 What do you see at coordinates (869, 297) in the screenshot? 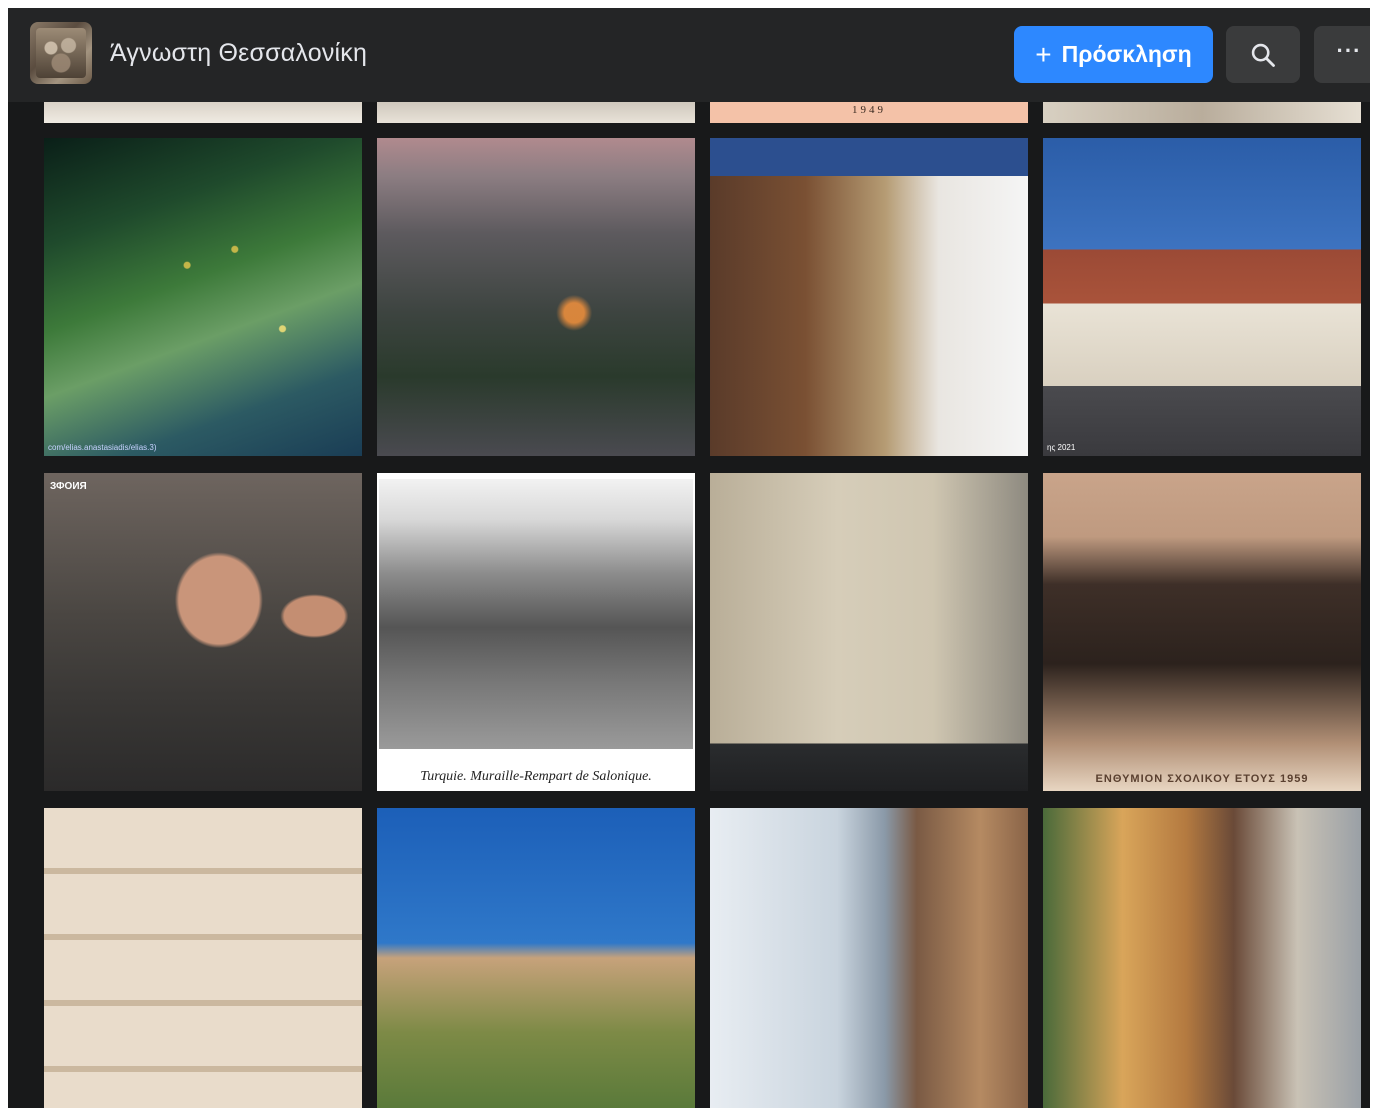
I see `photo-ottoman-house` at bounding box center [869, 297].